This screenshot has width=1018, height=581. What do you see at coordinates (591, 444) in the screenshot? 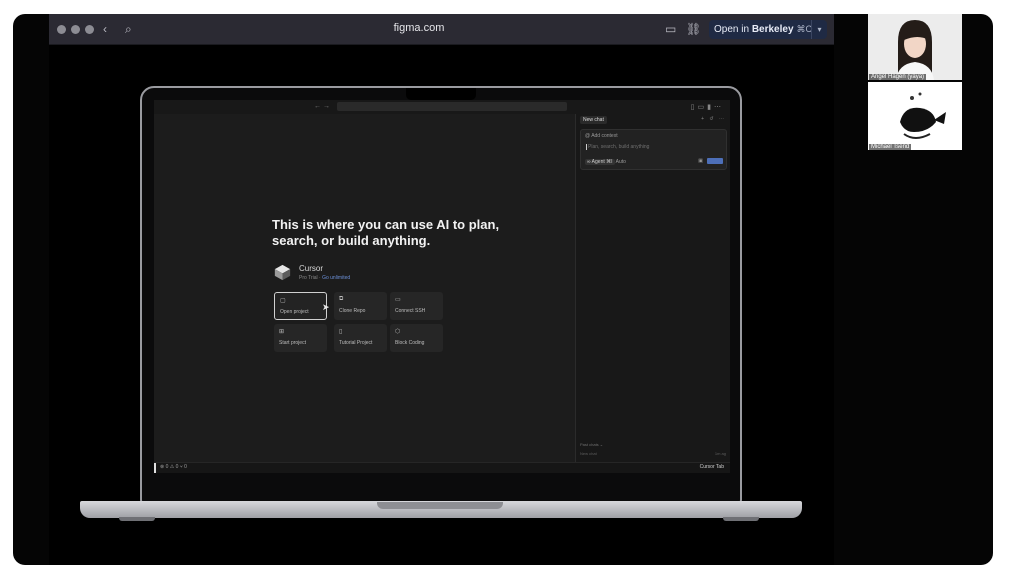
I see `past-chats-toggle: Past chats ⌄` at bounding box center [591, 444].